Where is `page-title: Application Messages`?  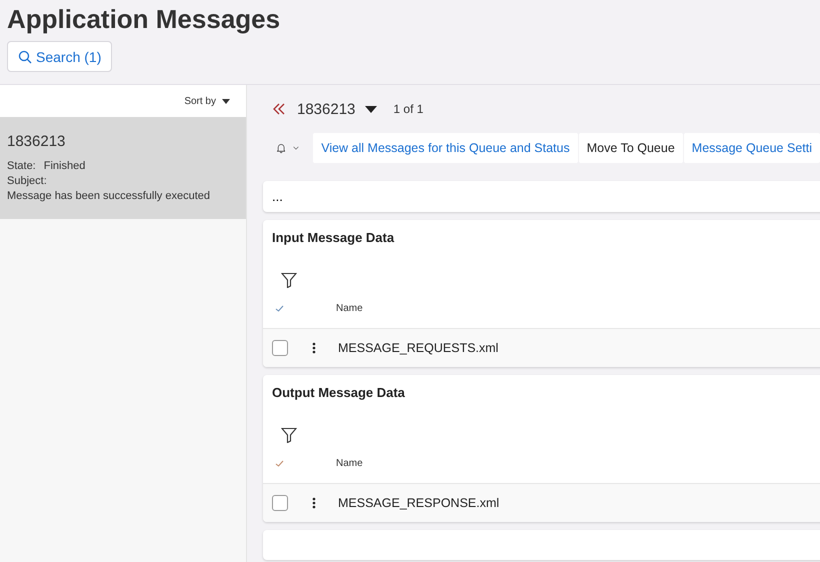
page-title: Application Messages is located at coordinates (144, 19).